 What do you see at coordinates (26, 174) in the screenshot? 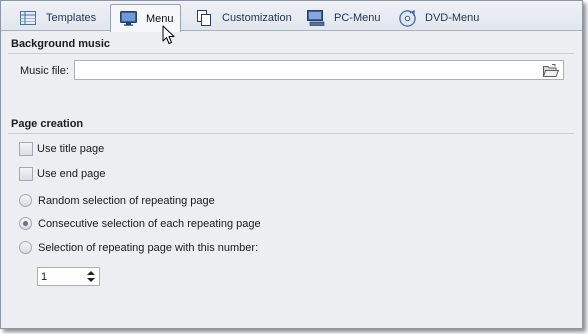
I see `use-end-page-checkbox` at bounding box center [26, 174].